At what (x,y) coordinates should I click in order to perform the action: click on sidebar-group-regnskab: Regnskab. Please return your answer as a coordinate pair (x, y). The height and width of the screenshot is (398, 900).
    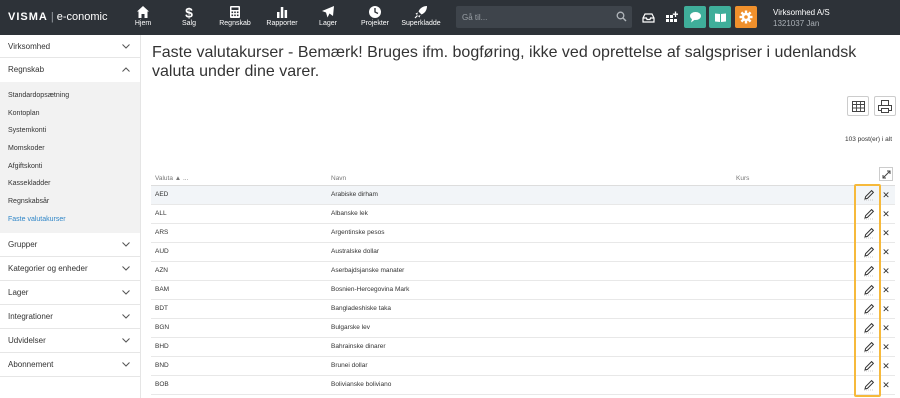
    Looking at the image, I should click on (70, 70).